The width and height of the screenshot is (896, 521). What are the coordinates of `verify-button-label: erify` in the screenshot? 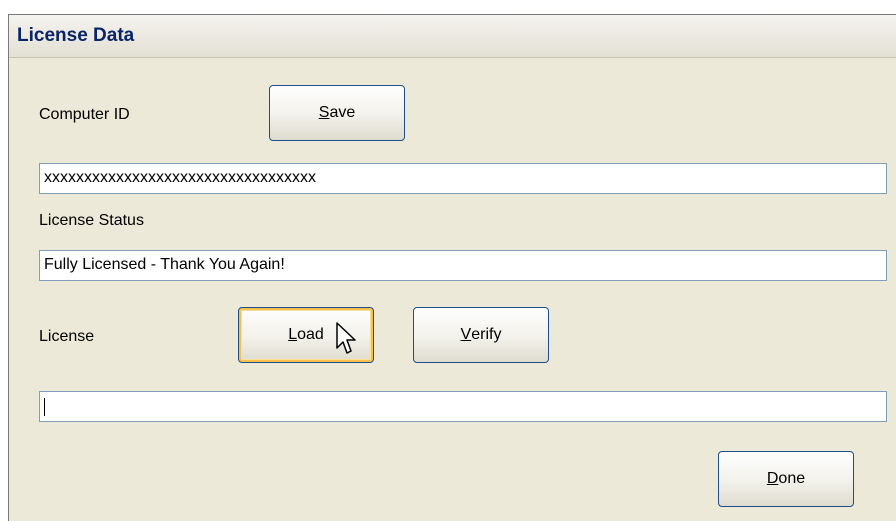 It's located at (486, 334).